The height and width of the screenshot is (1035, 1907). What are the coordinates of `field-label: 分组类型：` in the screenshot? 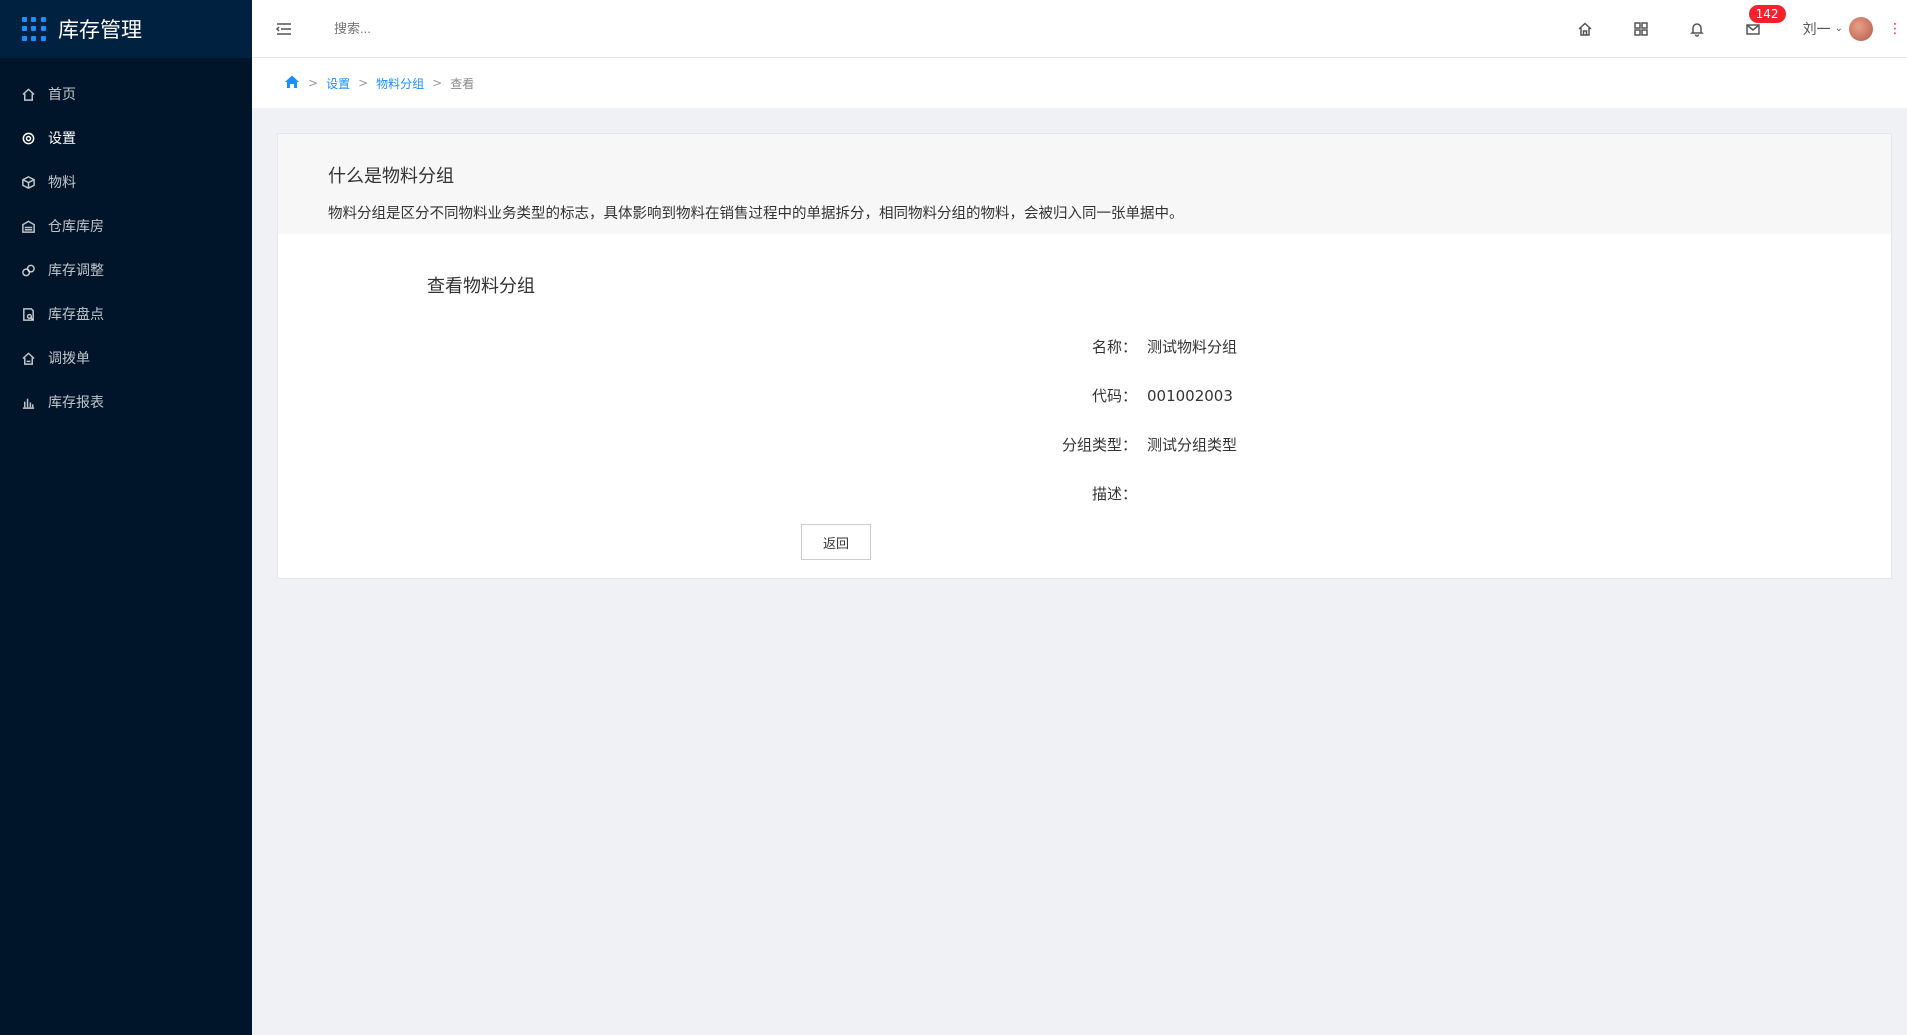 It's located at (1099, 445).